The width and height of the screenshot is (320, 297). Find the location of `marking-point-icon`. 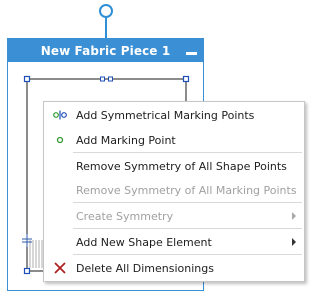

marking-point-icon is located at coordinates (59, 140).